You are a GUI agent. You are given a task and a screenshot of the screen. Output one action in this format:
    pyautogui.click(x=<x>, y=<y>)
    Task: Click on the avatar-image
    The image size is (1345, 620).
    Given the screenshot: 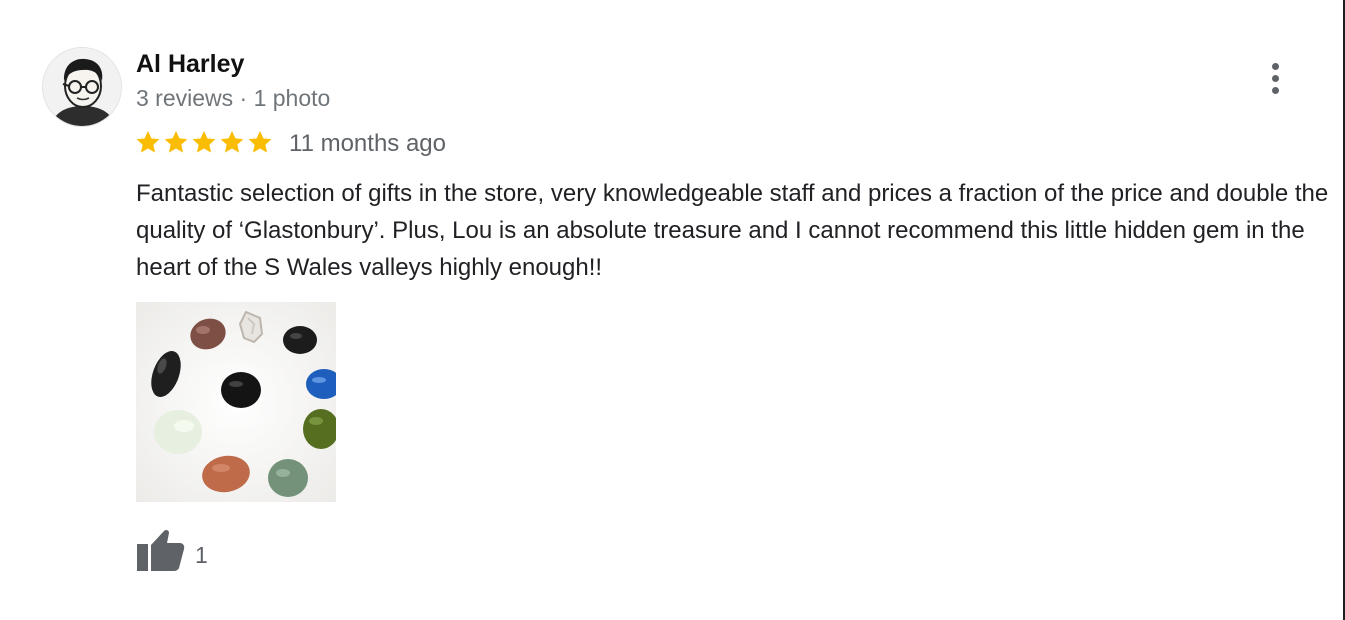 What is the action you would take?
    pyautogui.click(x=82, y=87)
    